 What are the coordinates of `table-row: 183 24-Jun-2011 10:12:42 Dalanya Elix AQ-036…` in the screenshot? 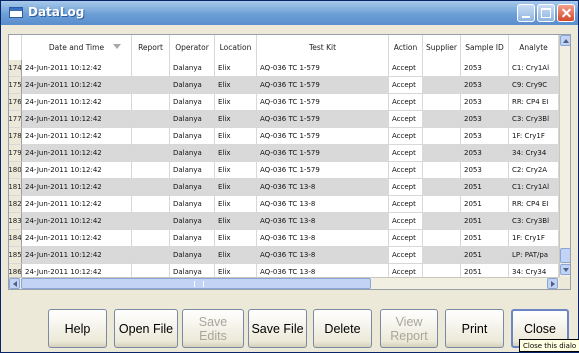 It's located at (284, 221).